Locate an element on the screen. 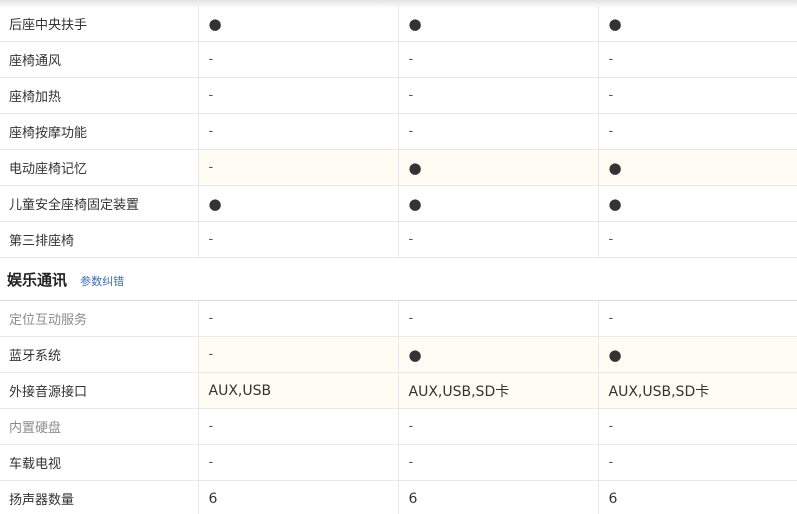 Image resolution: width=797 pixels, height=514 pixels. spec-row-label: 儿童安全座椅固定装置 is located at coordinates (99, 203).